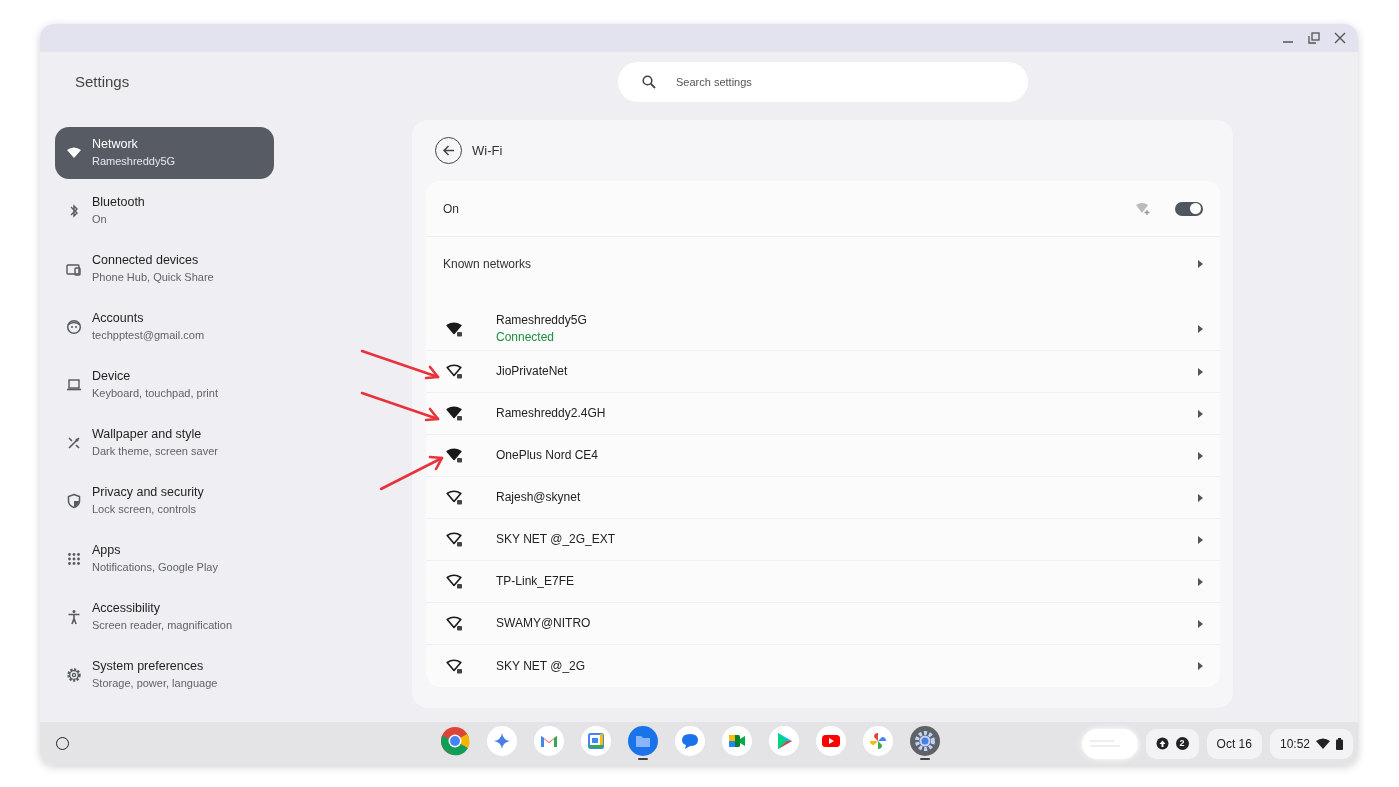  What do you see at coordinates (831, 741) in the screenshot?
I see `play-button-icon` at bounding box center [831, 741].